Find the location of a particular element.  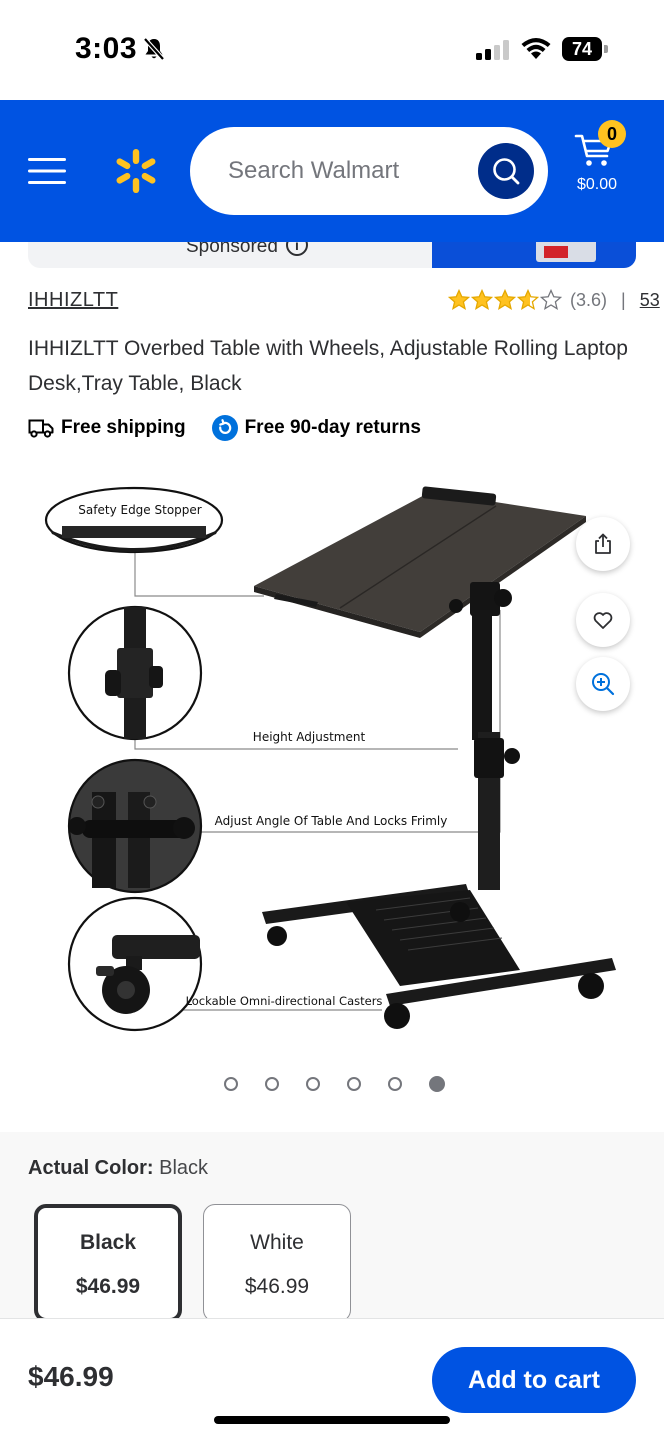

share-button is located at coordinates (603, 544).